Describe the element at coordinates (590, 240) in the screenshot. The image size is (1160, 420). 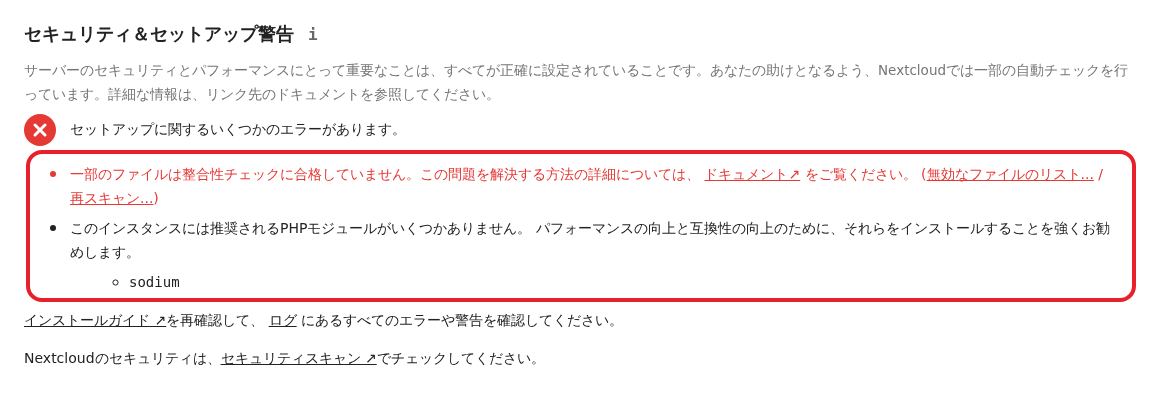
I see `issue-text: このインスタンスには推奨されるPHPモジュールがいくつかありません。 パフォーマンスの向上と互換性の向上のために、それらをインストールすることを強くお勧めします。` at that location.